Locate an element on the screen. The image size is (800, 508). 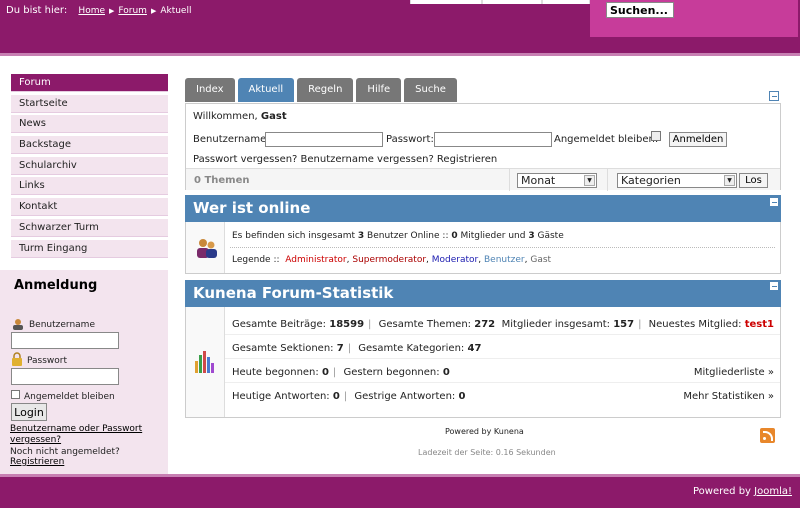
user-icon is located at coordinates (18, 324).